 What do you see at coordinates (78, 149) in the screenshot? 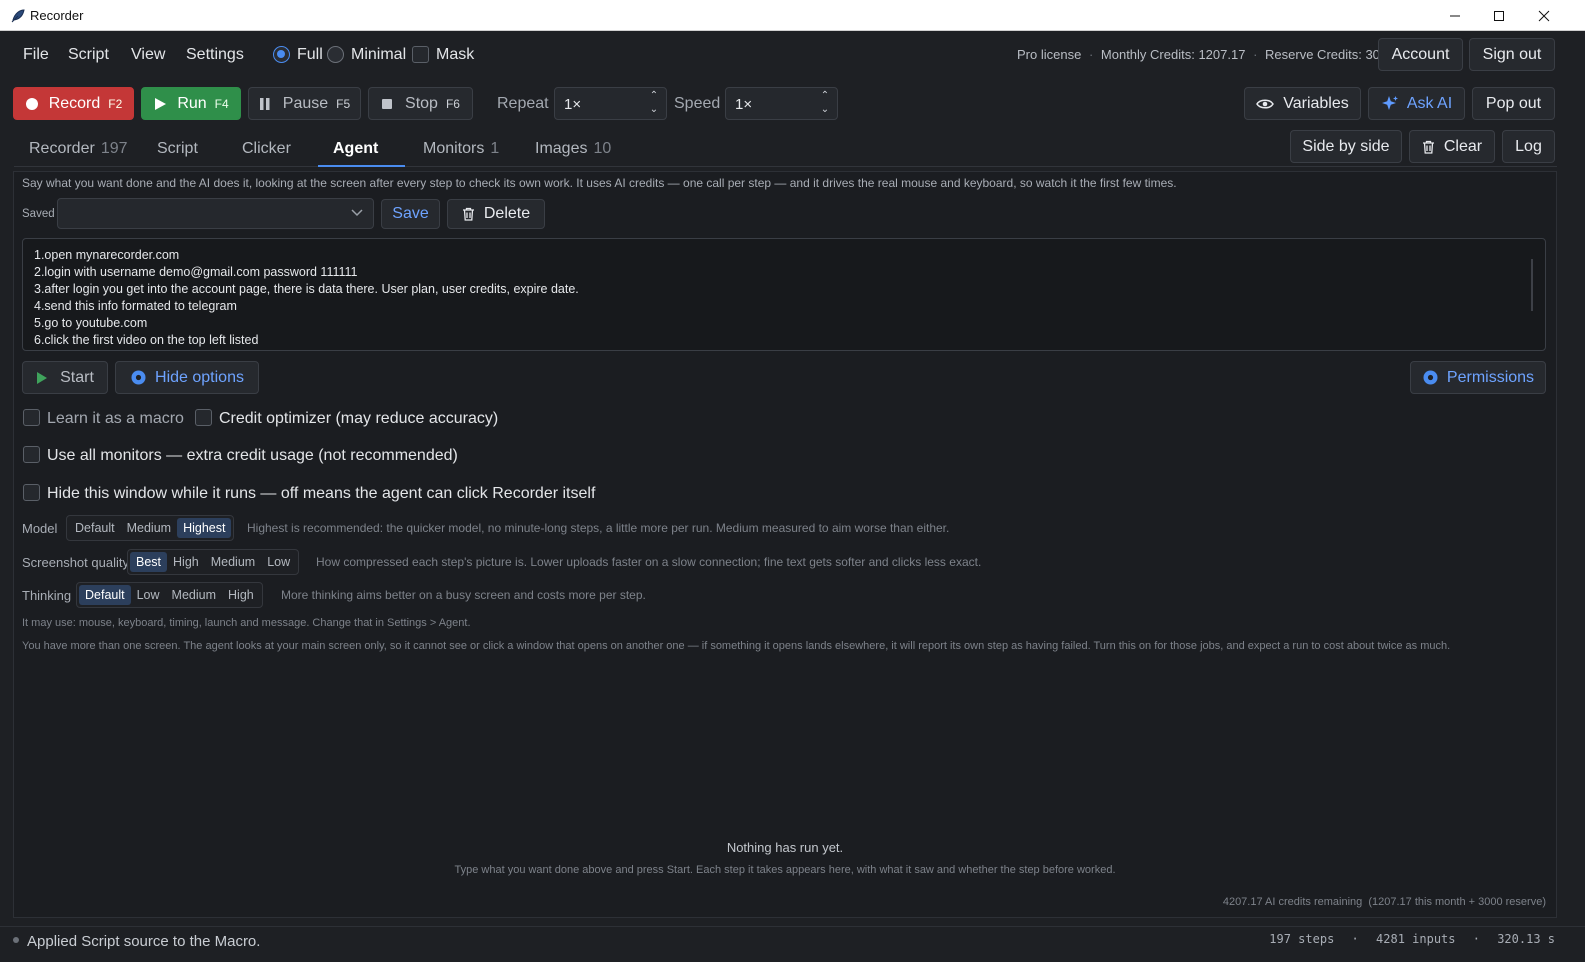
I see `tab-recorder: Recorder 197` at bounding box center [78, 149].